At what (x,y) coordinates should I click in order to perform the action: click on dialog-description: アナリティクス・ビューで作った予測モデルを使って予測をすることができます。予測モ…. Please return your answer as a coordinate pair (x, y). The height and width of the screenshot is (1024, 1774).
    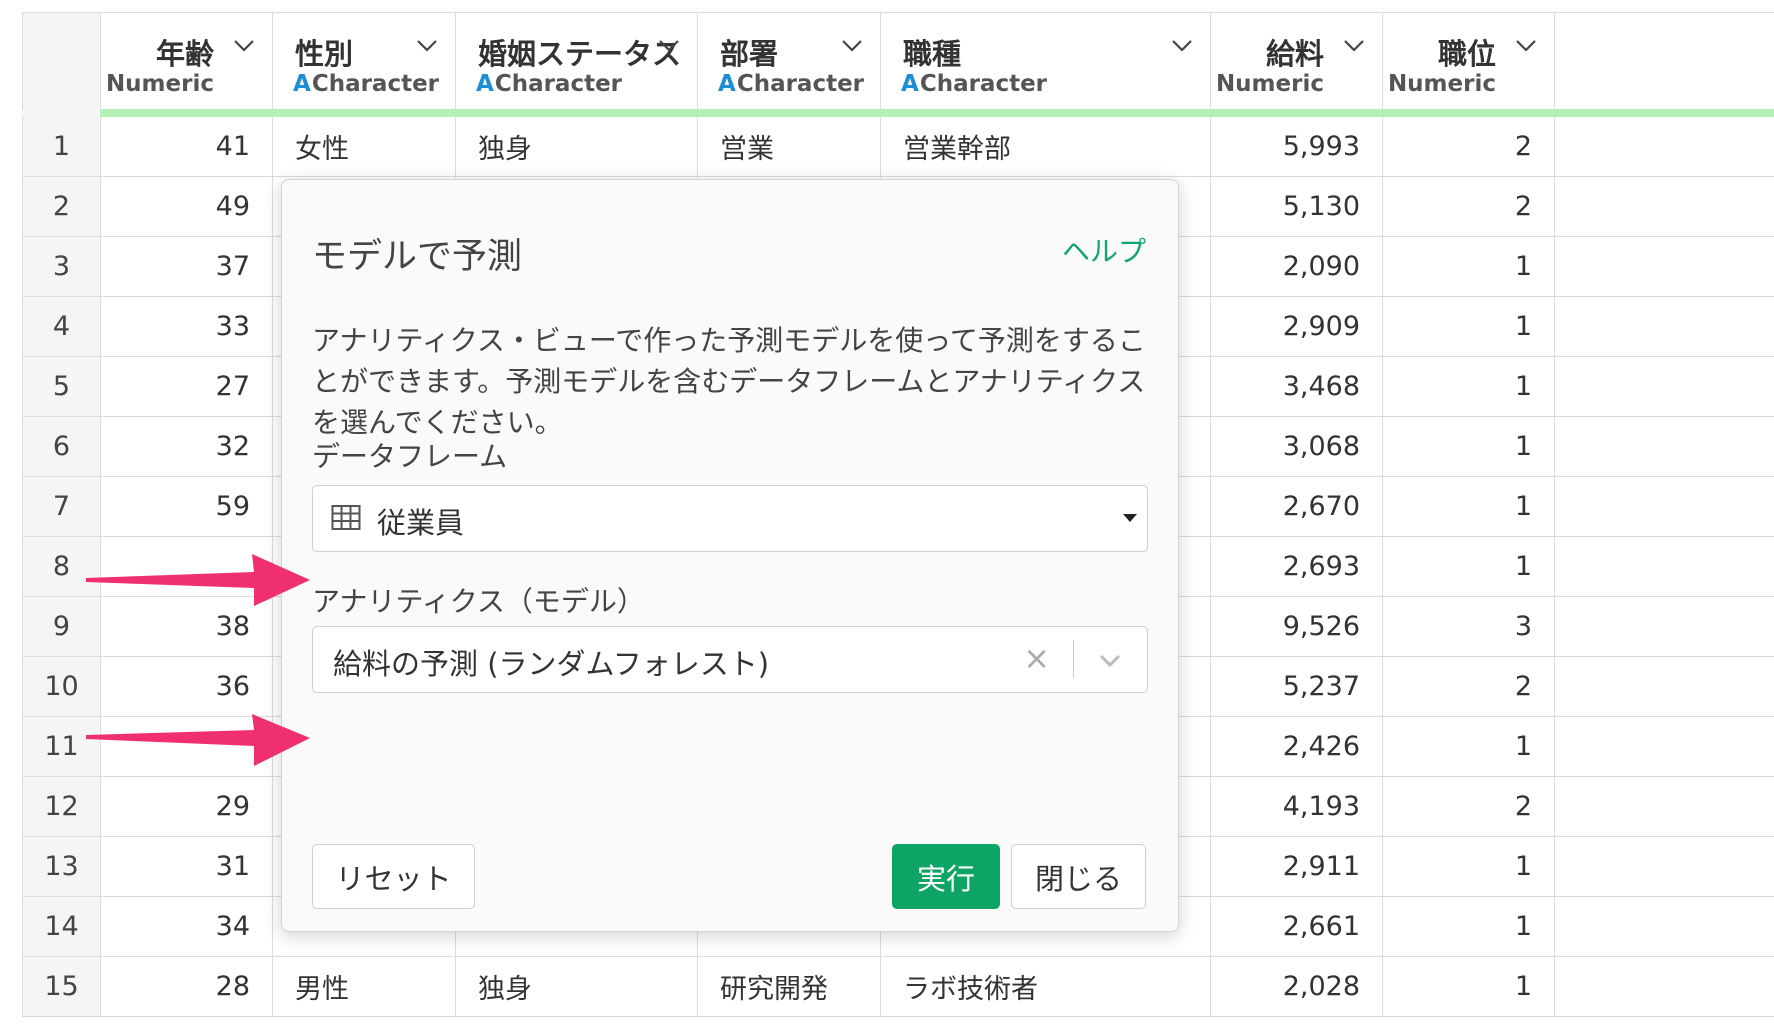
    Looking at the image, I should click on (729, 381).